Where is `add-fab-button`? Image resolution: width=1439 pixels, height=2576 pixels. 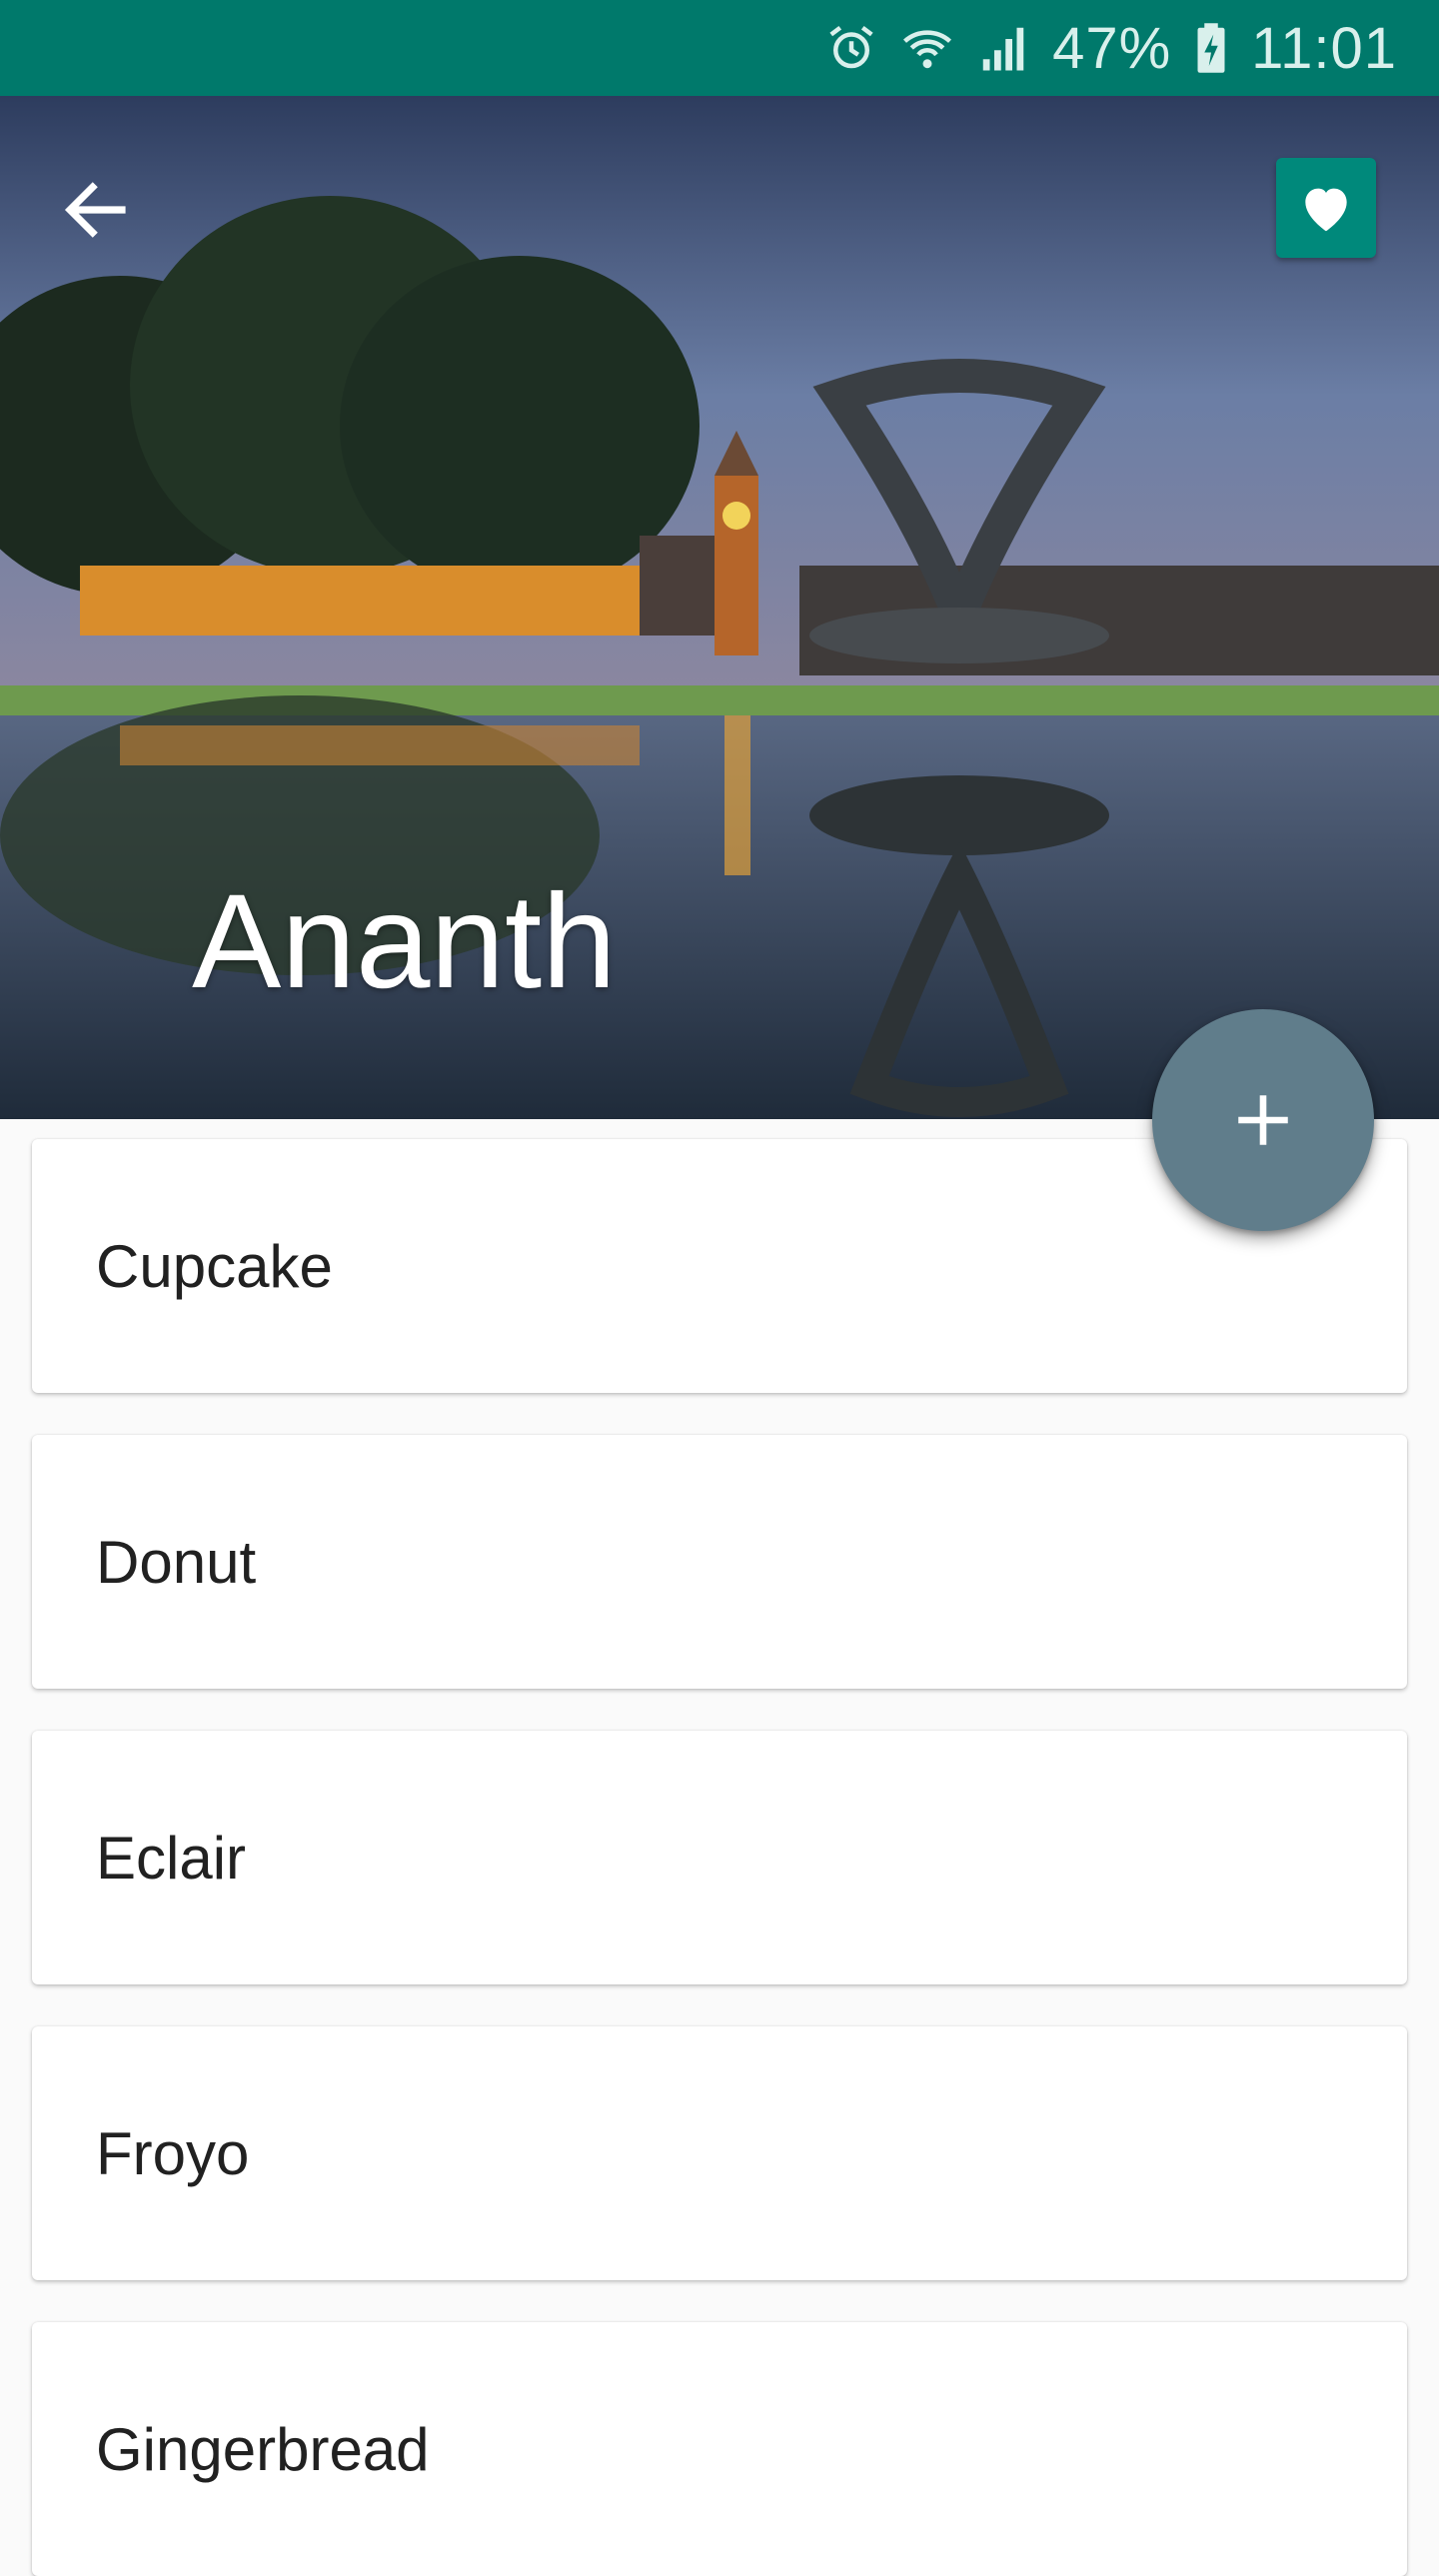
add-fab-button is located at coordinates (1263, 1120).